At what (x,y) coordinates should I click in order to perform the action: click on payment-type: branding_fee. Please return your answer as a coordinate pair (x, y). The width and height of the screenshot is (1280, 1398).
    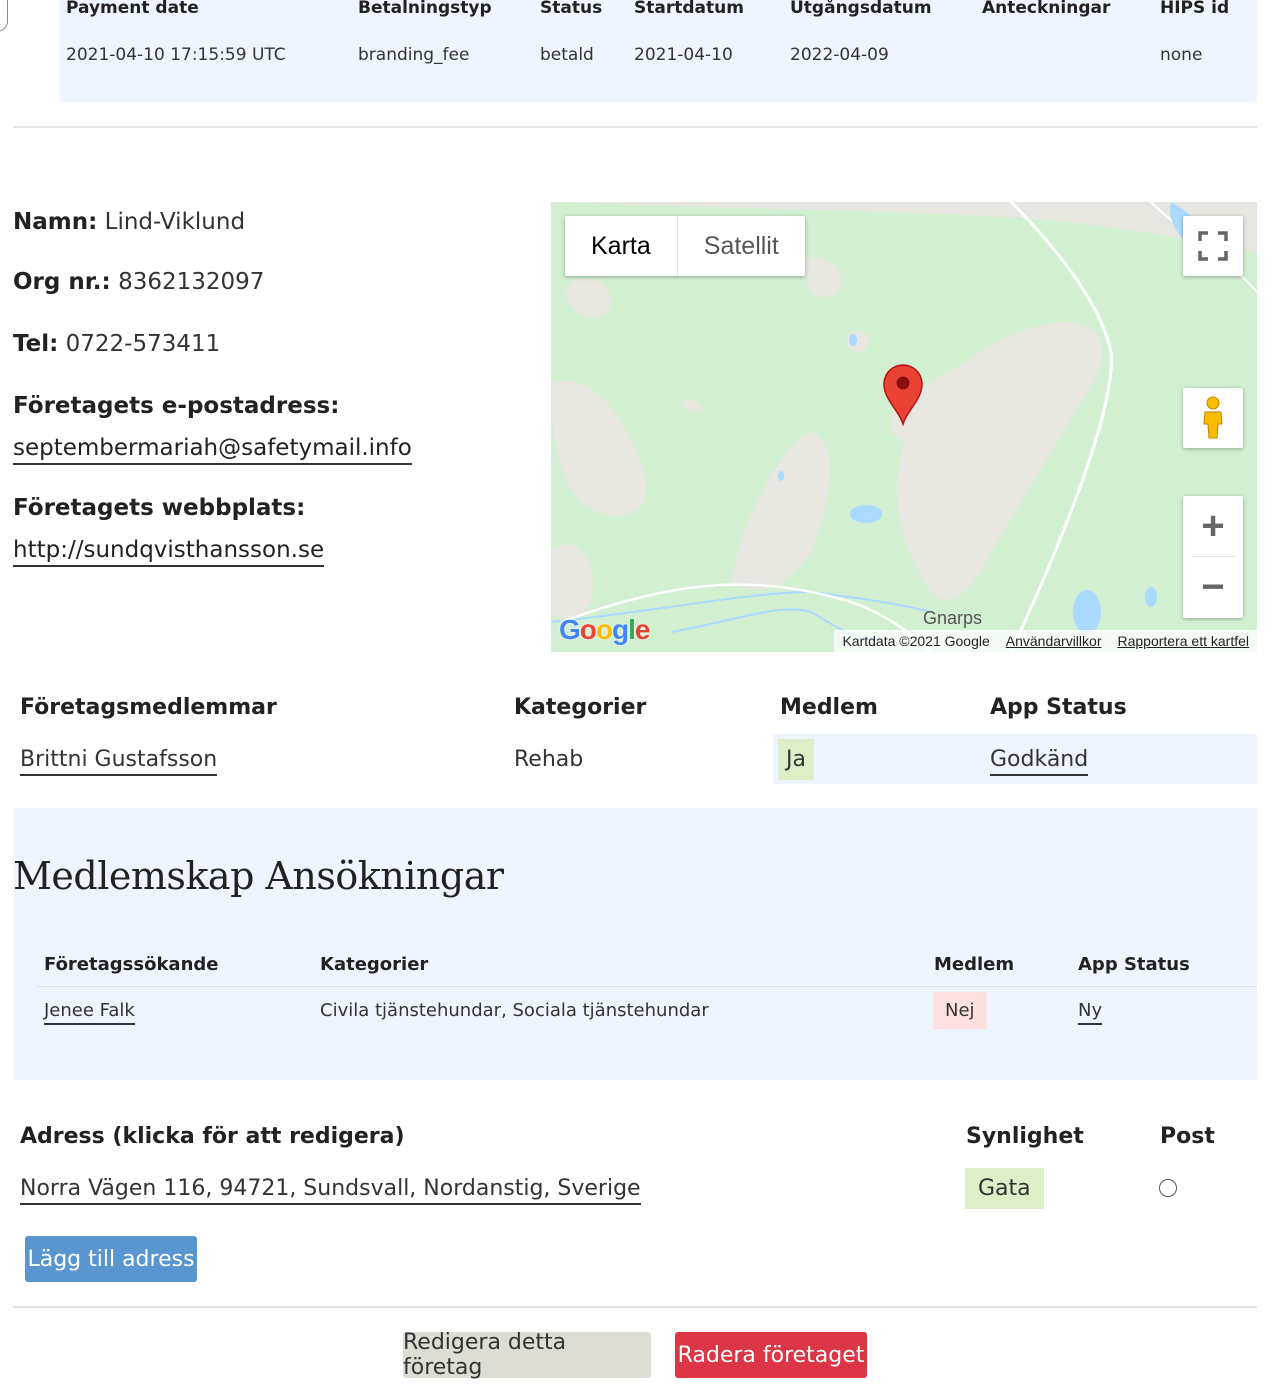
    Looking at the image, I should click on (414, 55).